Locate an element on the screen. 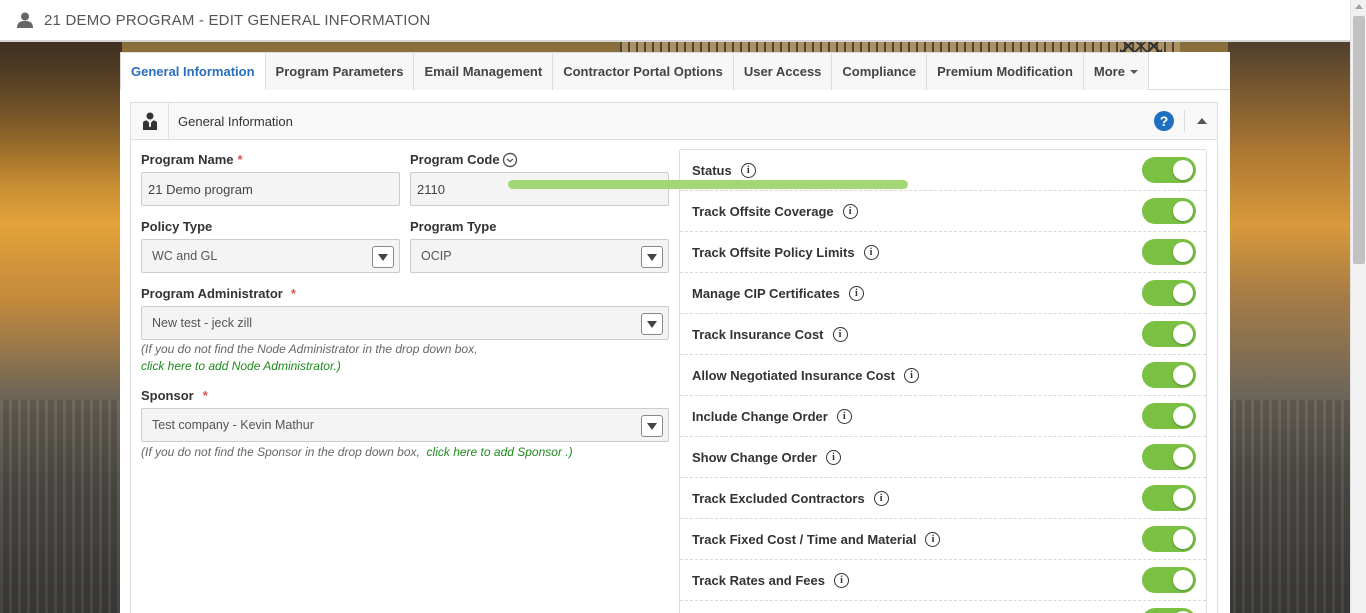 Image resolution: width=1366 pixels, height=613 pixels. manage-cip-certificates-toggle is located at coordinates (1169, 293).